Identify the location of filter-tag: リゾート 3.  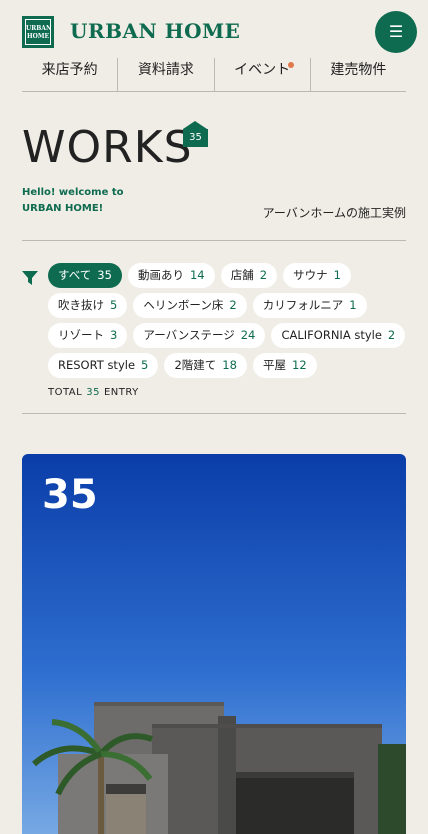
(88, 335).